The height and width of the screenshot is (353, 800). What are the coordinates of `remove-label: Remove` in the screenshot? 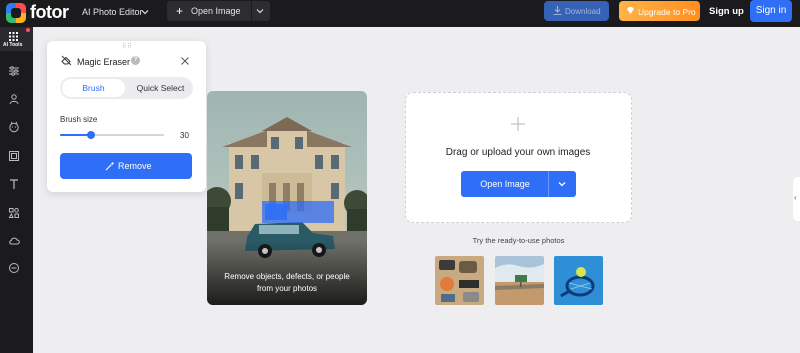 It's located at (135, 166).